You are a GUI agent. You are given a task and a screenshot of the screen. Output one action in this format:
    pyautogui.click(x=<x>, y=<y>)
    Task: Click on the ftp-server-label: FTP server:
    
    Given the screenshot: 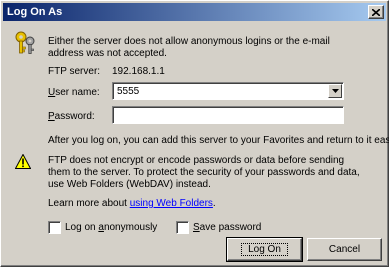 What is the action you would take?
    pyautogui.click(x=74, y=71)
    